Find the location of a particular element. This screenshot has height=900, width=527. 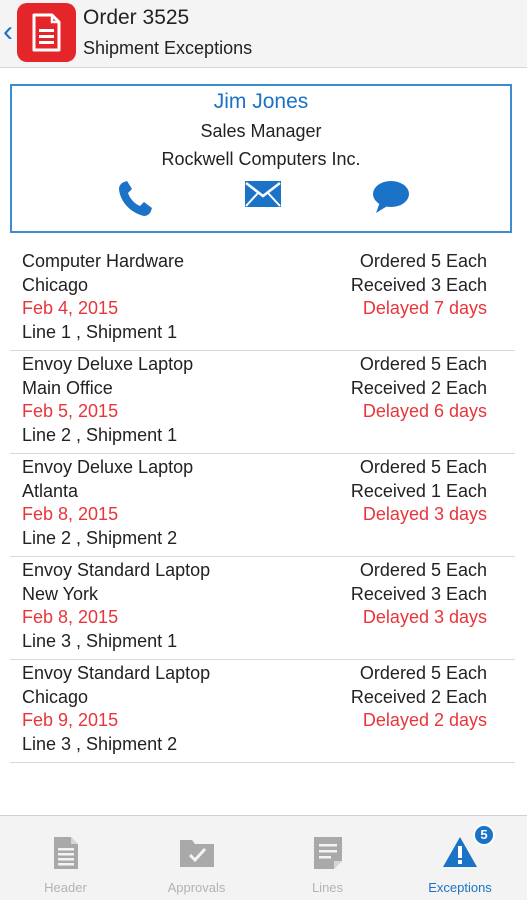

tab-label: Lines is located at coordinates (327, 887).